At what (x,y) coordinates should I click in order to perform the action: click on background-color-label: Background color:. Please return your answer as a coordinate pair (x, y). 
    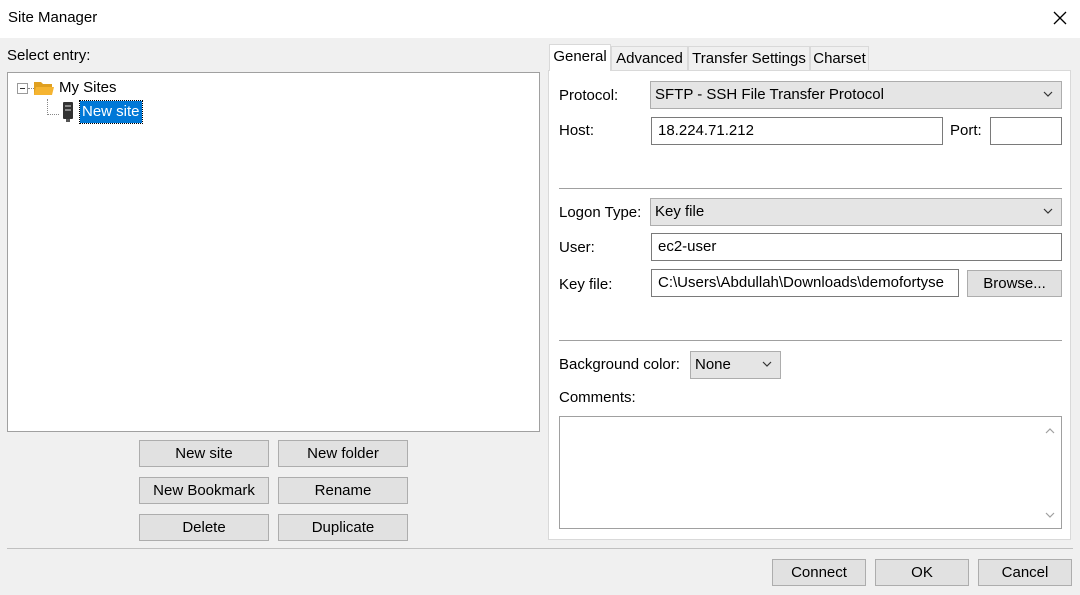
    Looking at the image, I should click on (619, 364).